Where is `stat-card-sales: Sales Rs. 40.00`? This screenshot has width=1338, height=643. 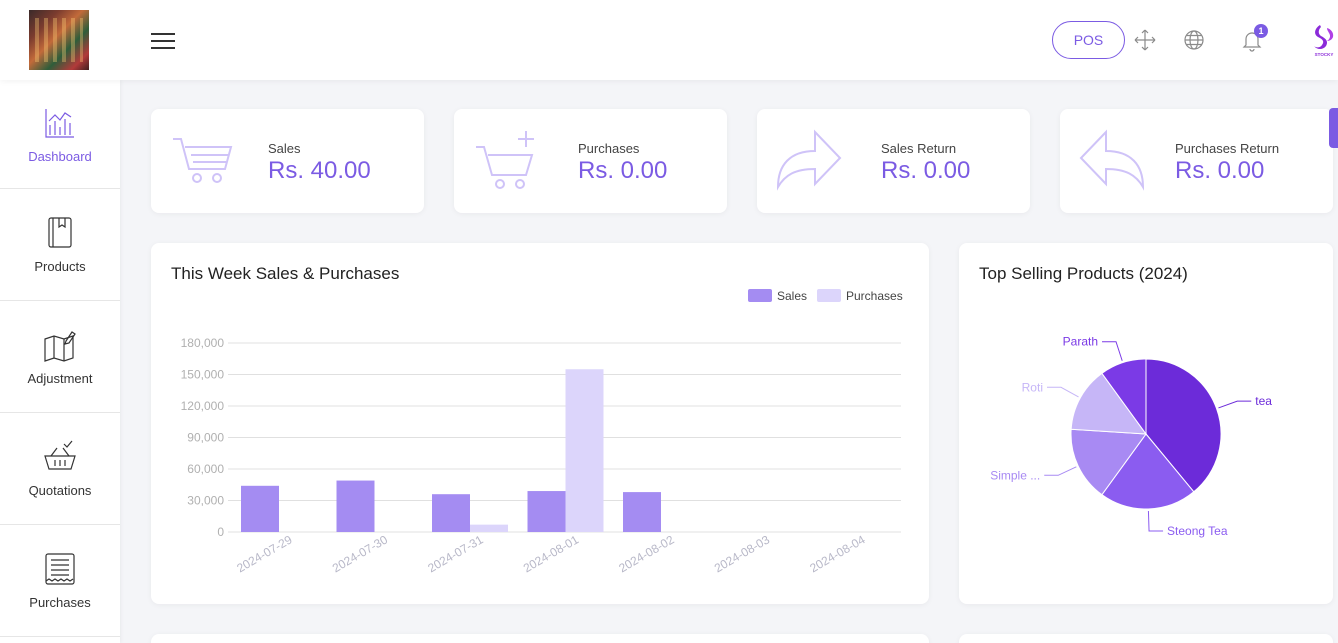
stat-card-sales: Sales Rs. 40.00 is located at coordinates (287, 161).